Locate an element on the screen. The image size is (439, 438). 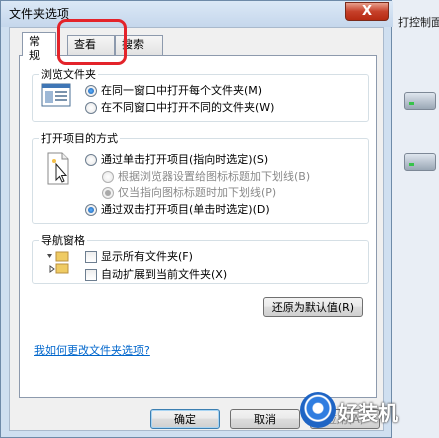
checkbox-show-all-folders: 显示所有文件夹(F) is located at coordinates (139, 256).